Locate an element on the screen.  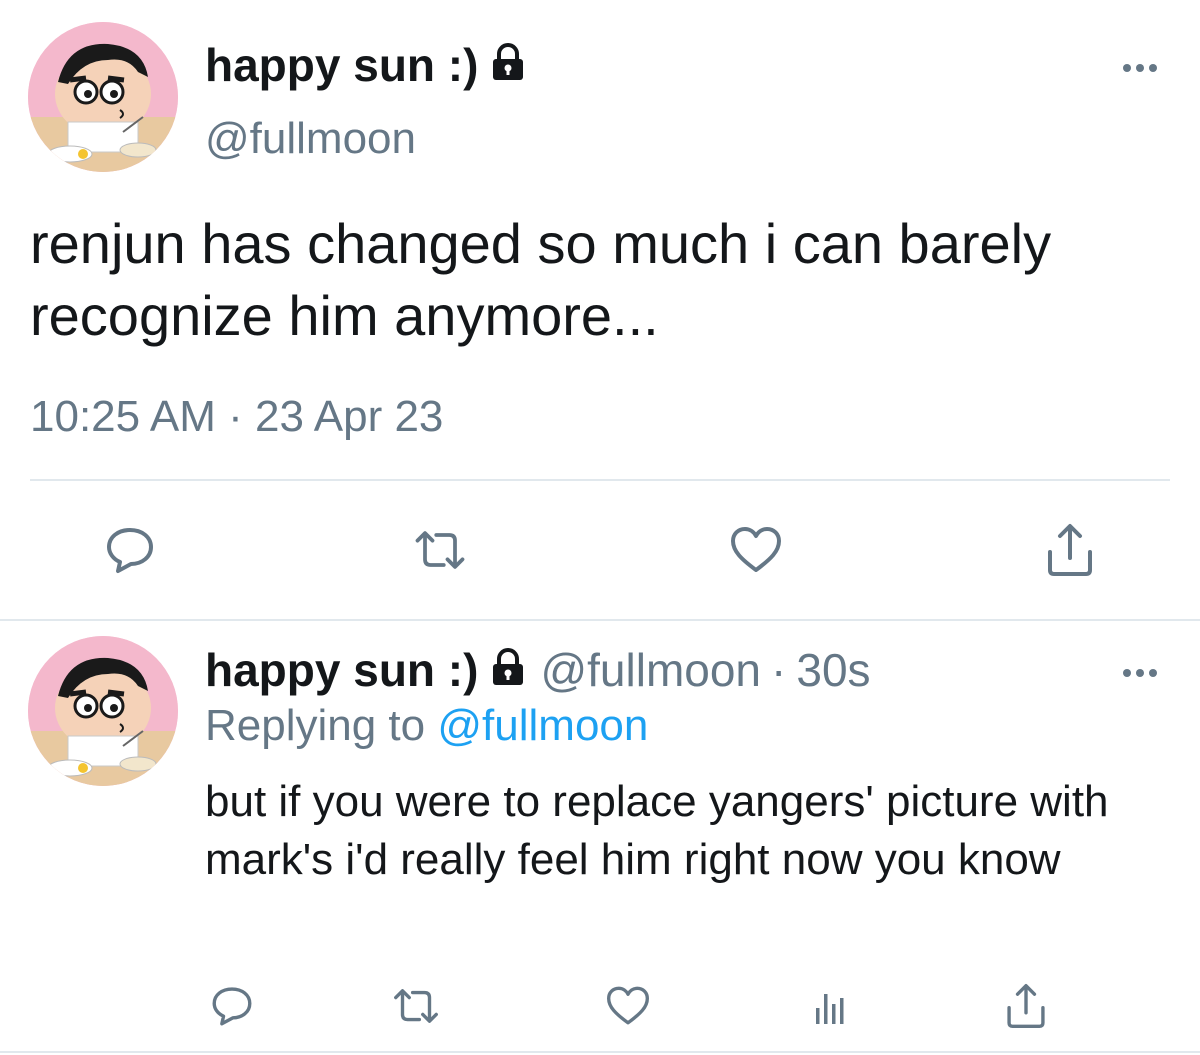
analytics-button is located at coordinates (830, 1006).